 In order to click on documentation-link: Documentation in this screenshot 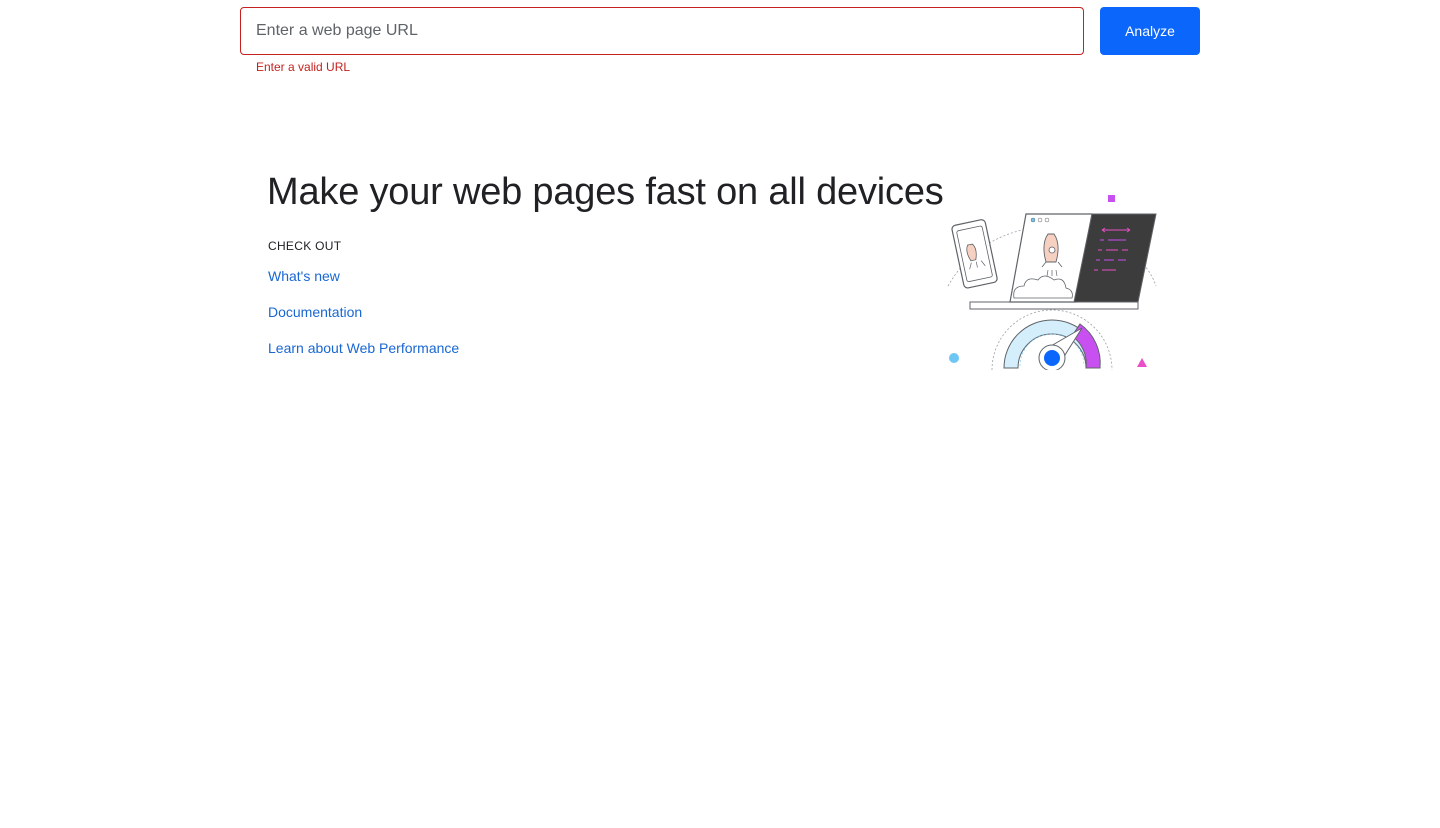, I will do `click(315, 312)`.